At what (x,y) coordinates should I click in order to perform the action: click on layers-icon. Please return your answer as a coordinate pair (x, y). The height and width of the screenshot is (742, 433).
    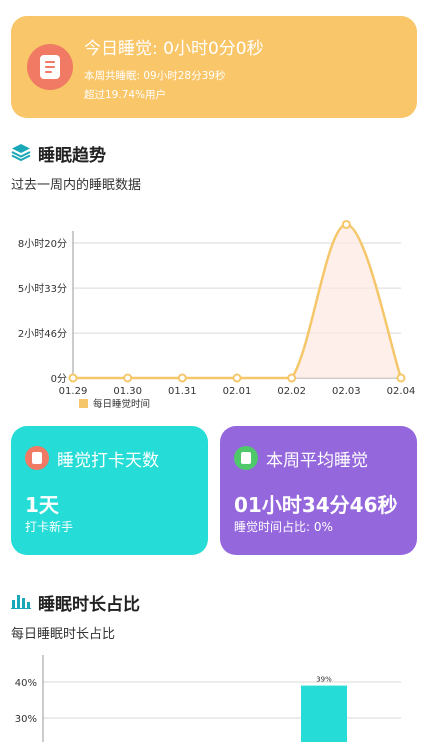
    Looking at the image, I should click on (21, 152).